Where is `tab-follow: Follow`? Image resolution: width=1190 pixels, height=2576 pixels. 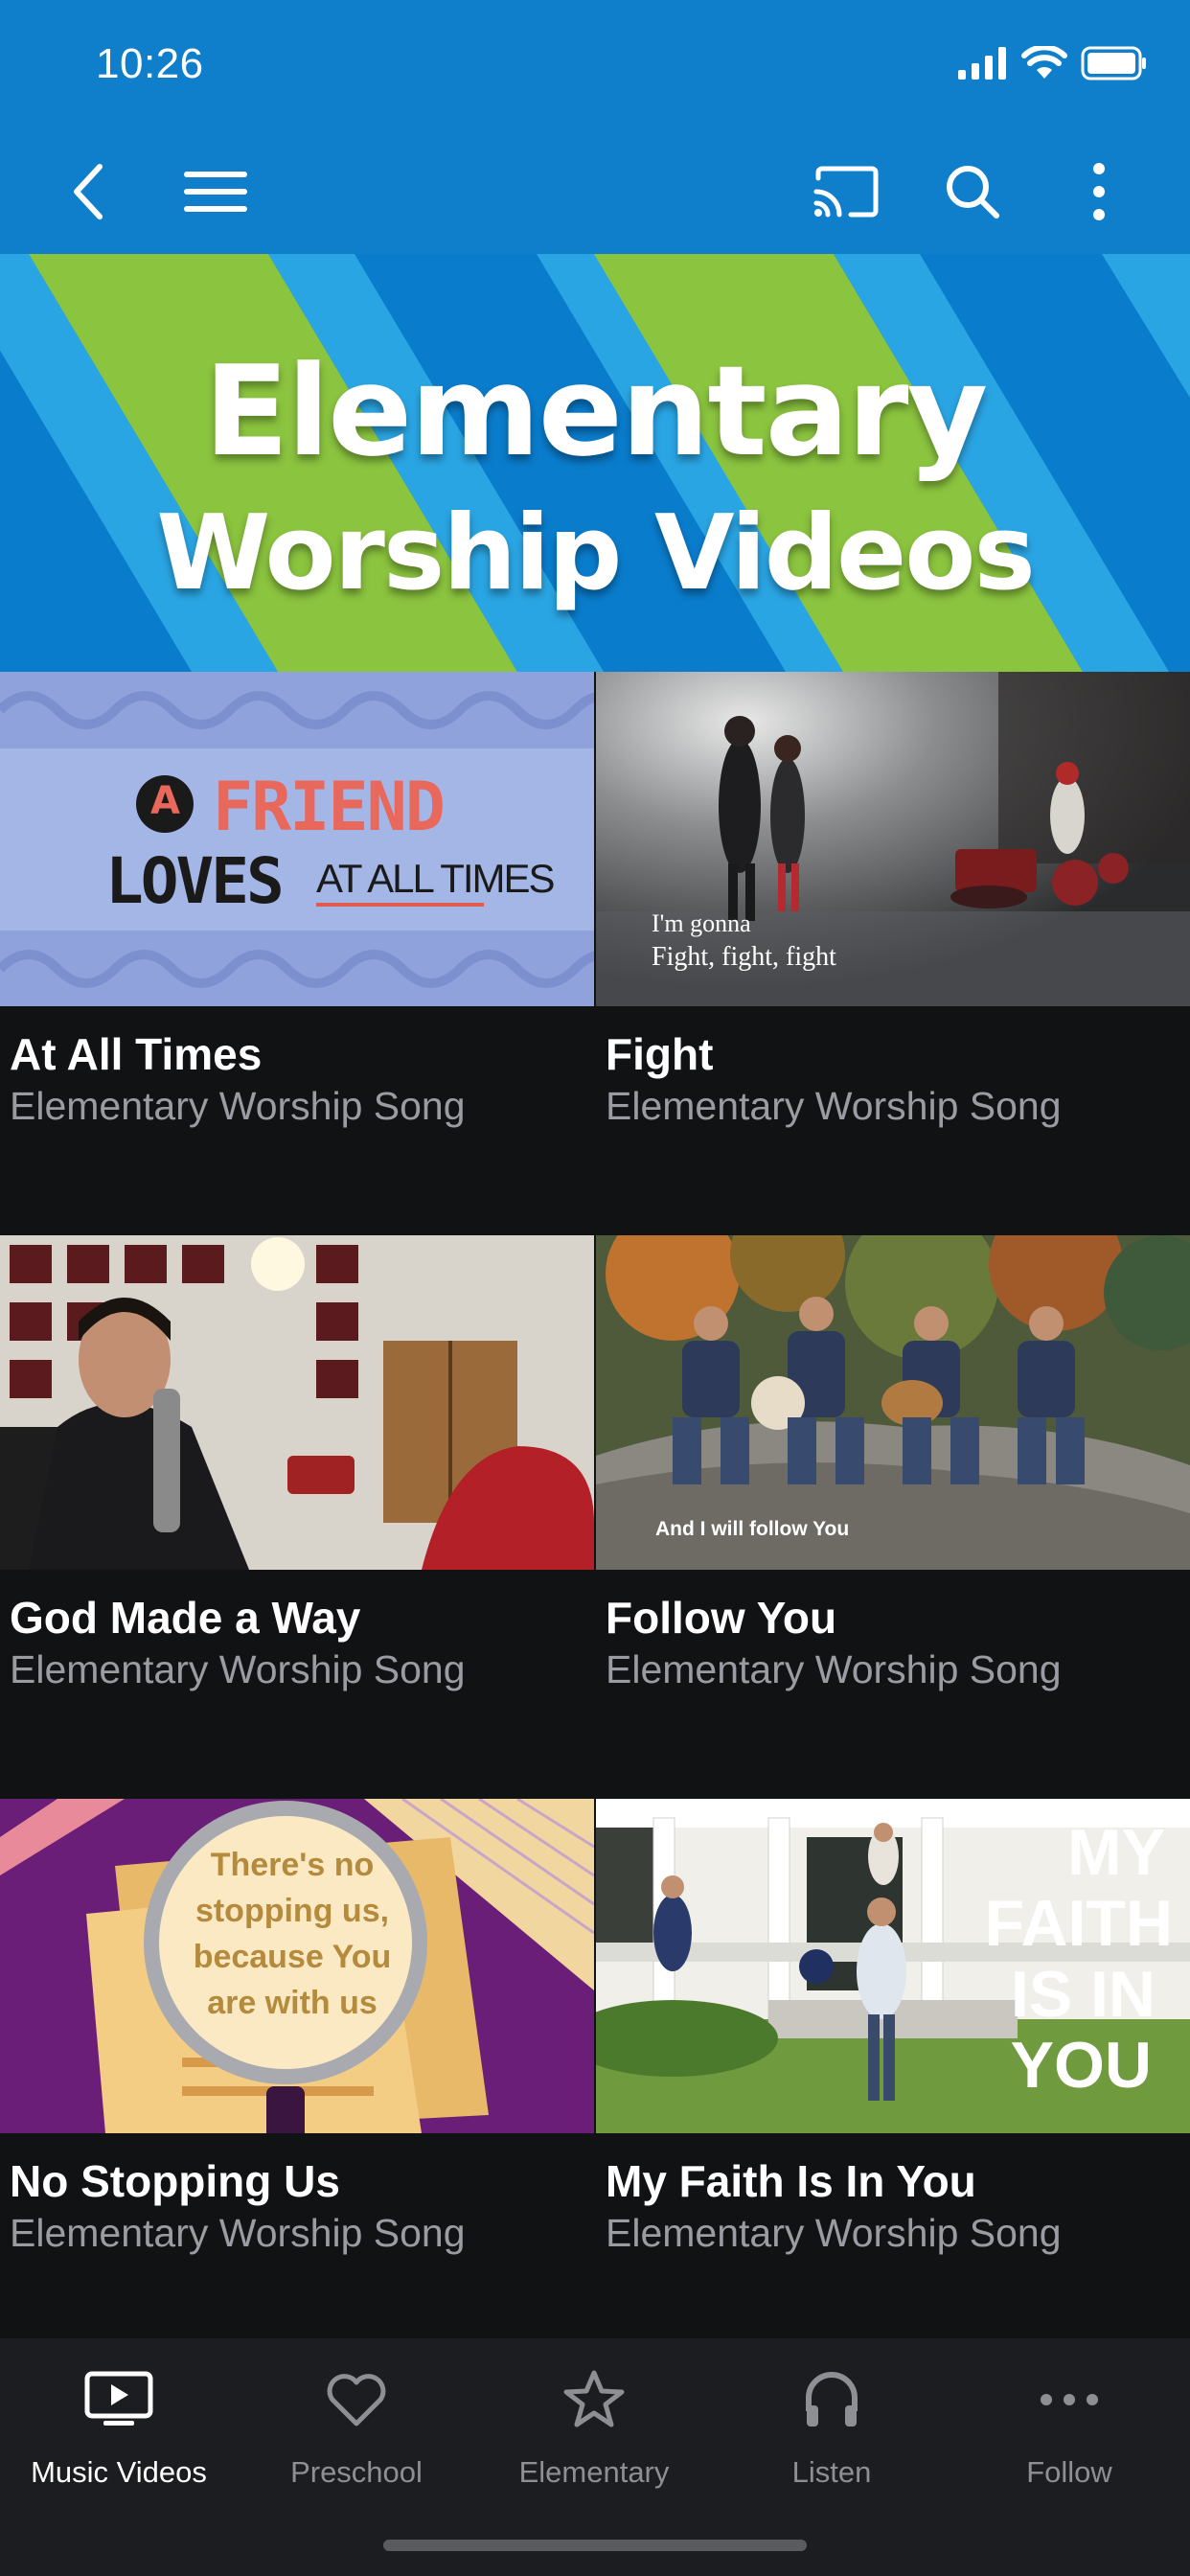 tab-follow: Follow is located at coordinates (1069, 2434).